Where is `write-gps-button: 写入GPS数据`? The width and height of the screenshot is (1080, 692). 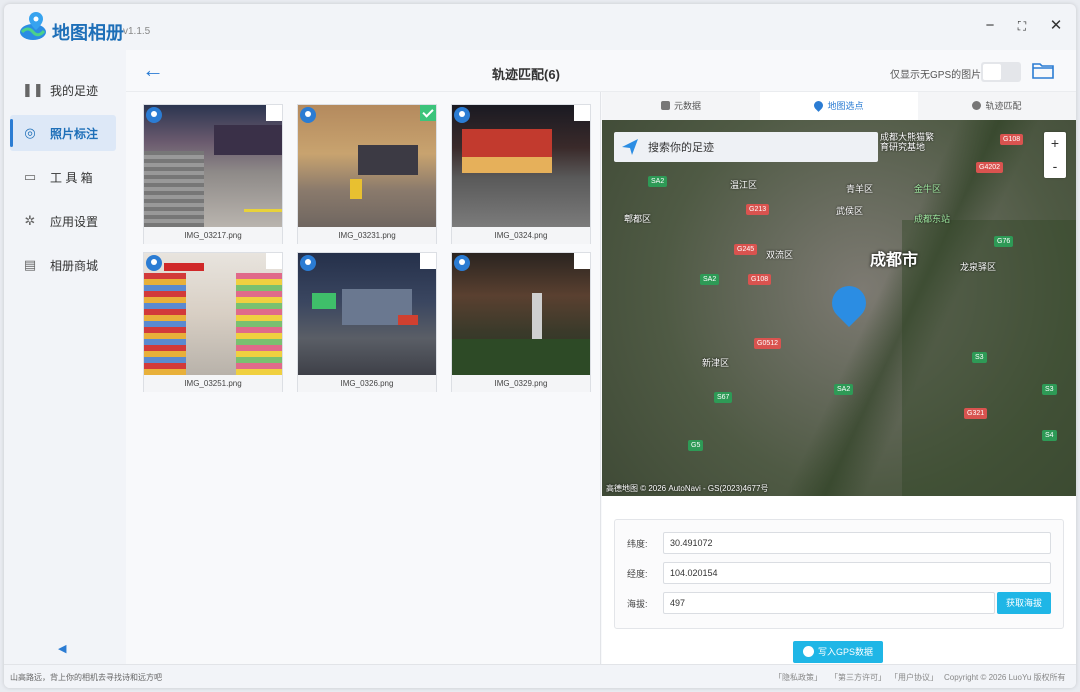 write-gps-button: 写入GPS数据 is located at coordinates (838, 652).